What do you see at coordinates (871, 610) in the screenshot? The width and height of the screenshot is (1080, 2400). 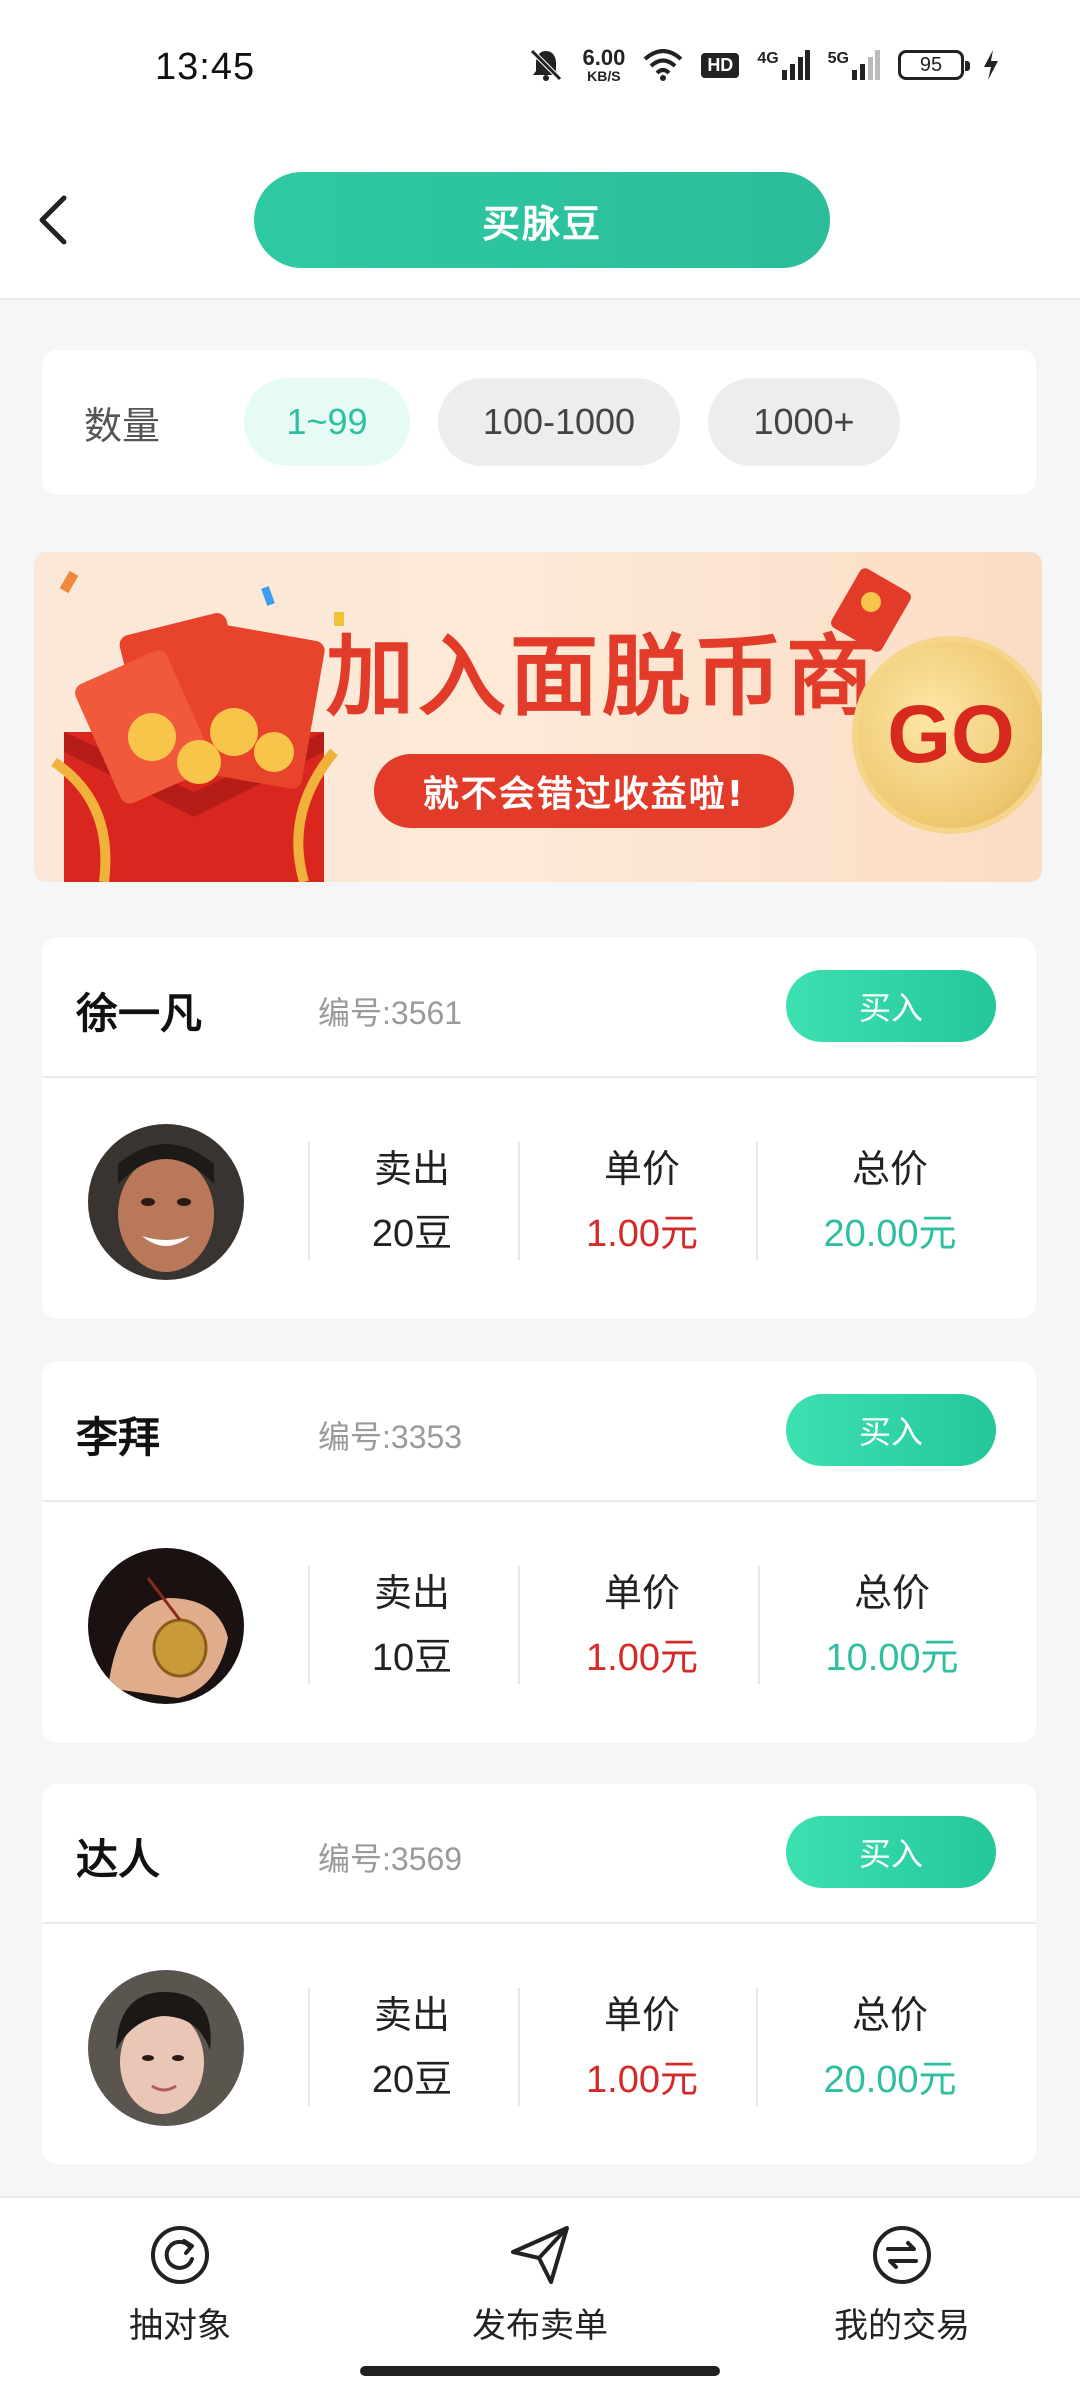 I see `small-envelope-icon` at bounding box center [871, 610].